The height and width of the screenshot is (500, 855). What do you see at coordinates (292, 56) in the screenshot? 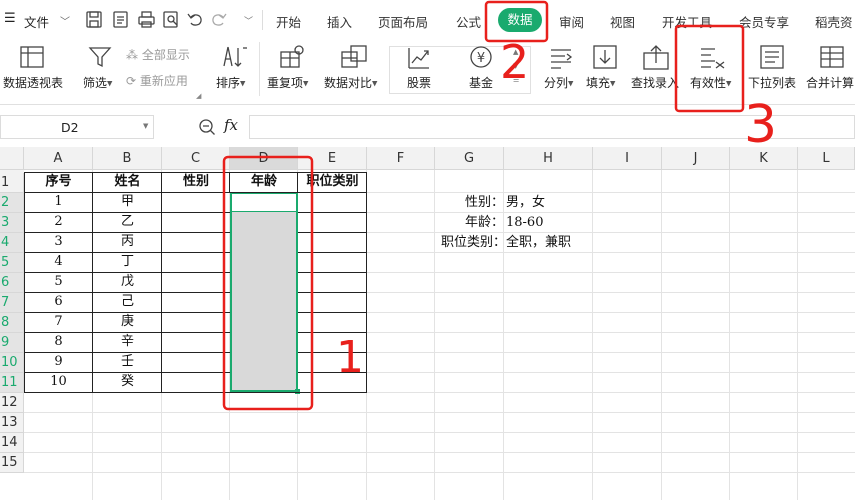
I see `duplicates-icon` at bounding box center [292, 56].